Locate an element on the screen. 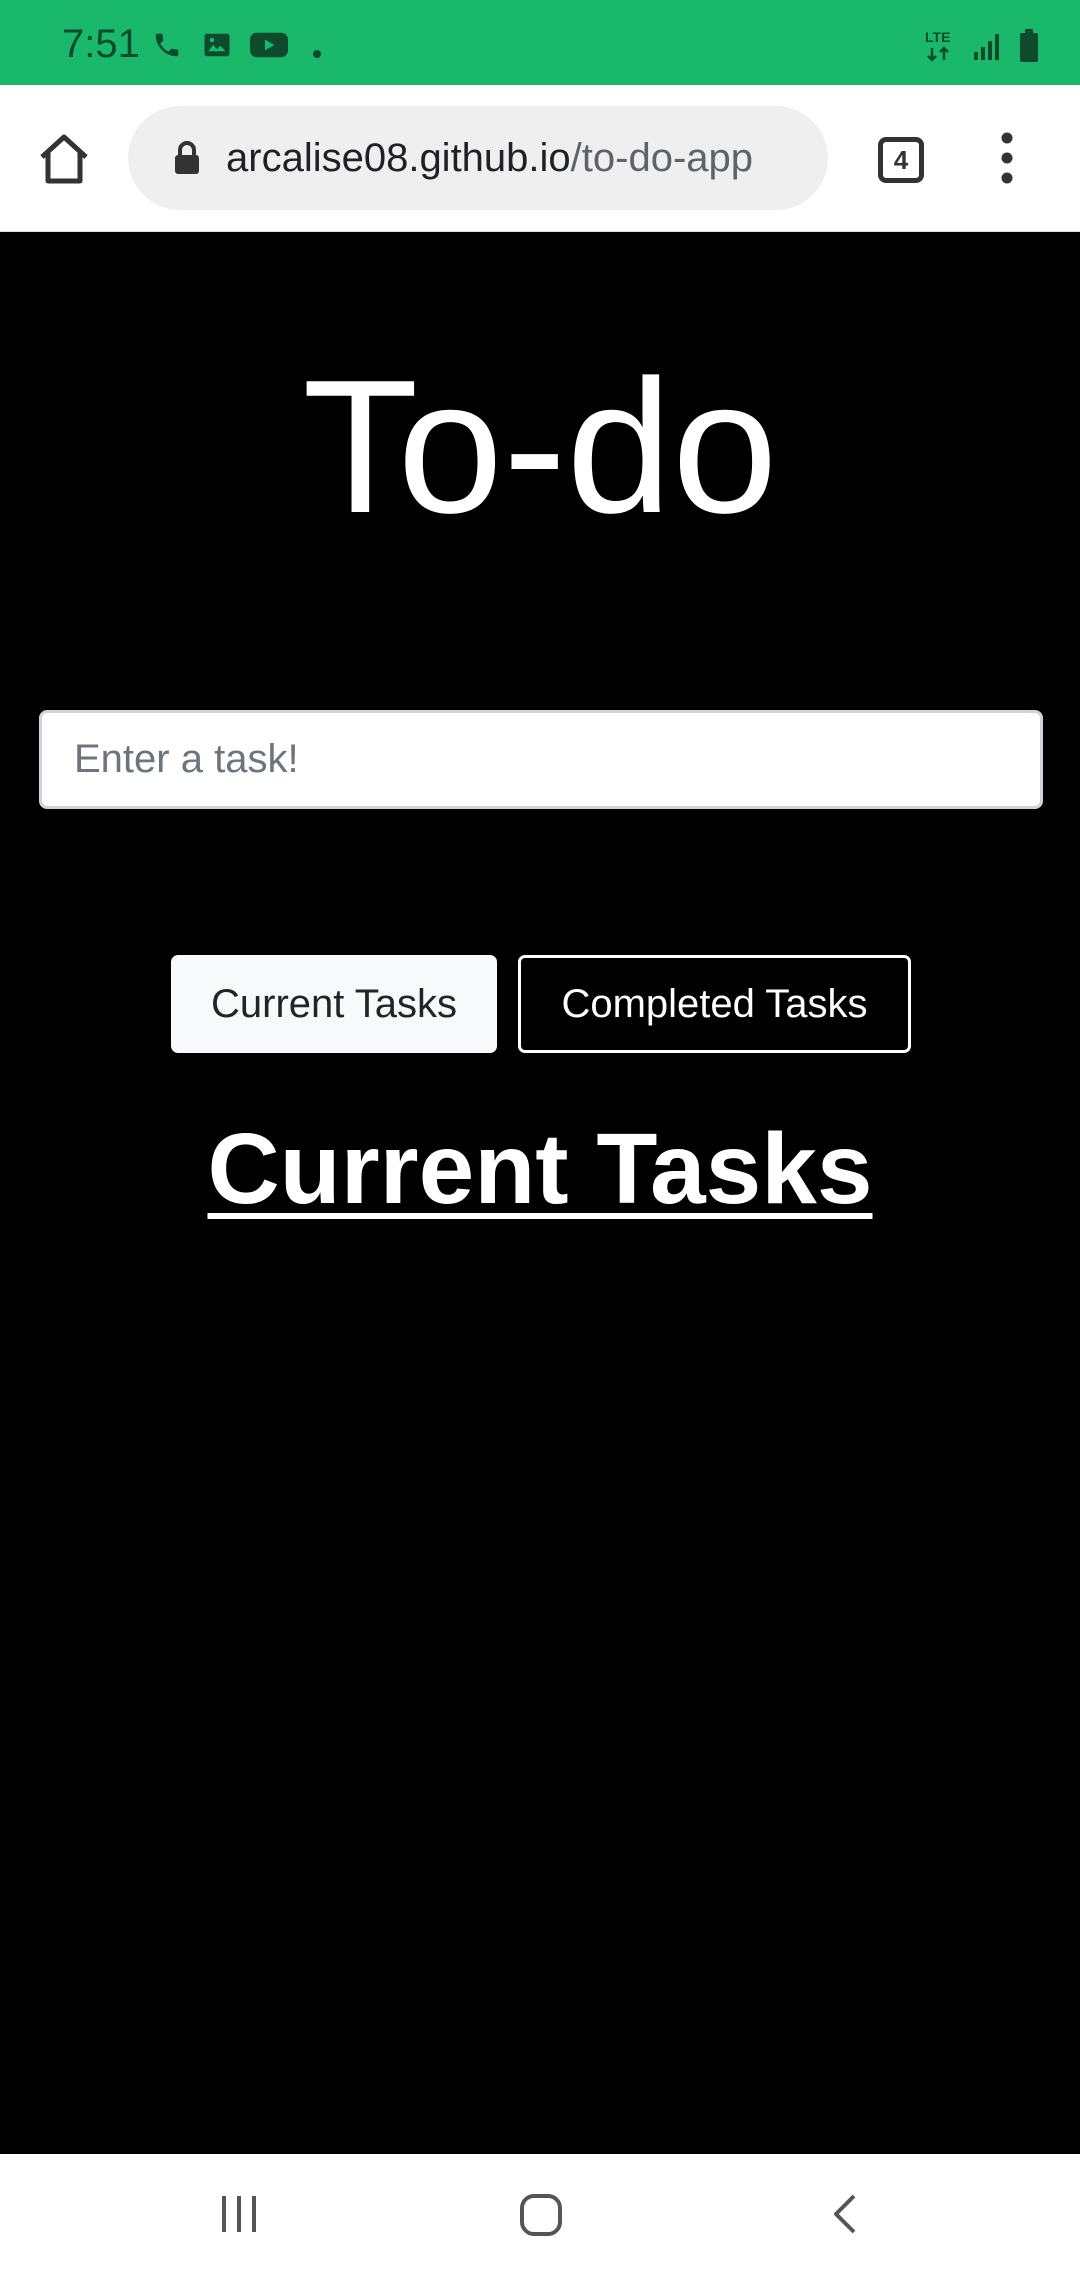 Image resolution: width=1080 pixels, height=2280 pixels. app-title: To-do is located at coordinates (540, 447).